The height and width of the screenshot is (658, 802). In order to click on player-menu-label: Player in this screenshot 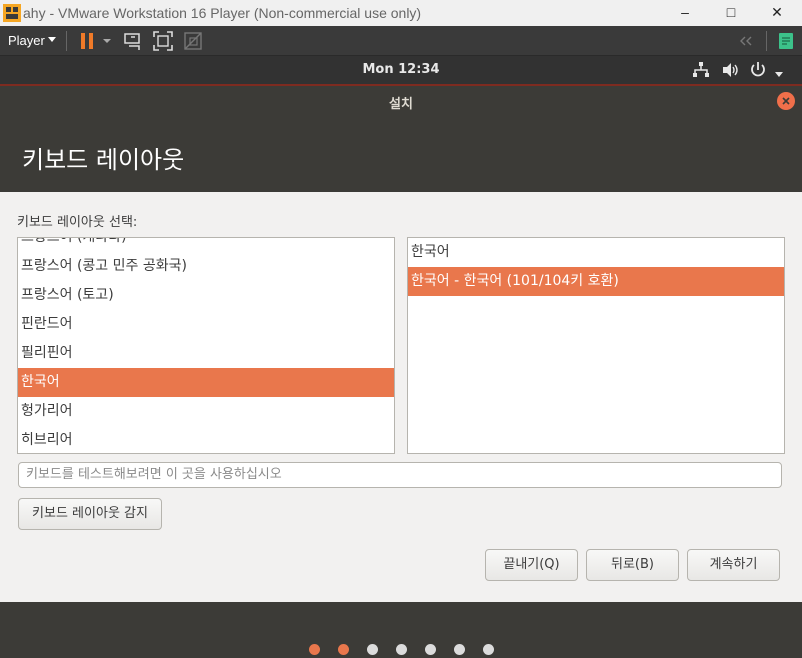, I will do `click(26, 40)`.